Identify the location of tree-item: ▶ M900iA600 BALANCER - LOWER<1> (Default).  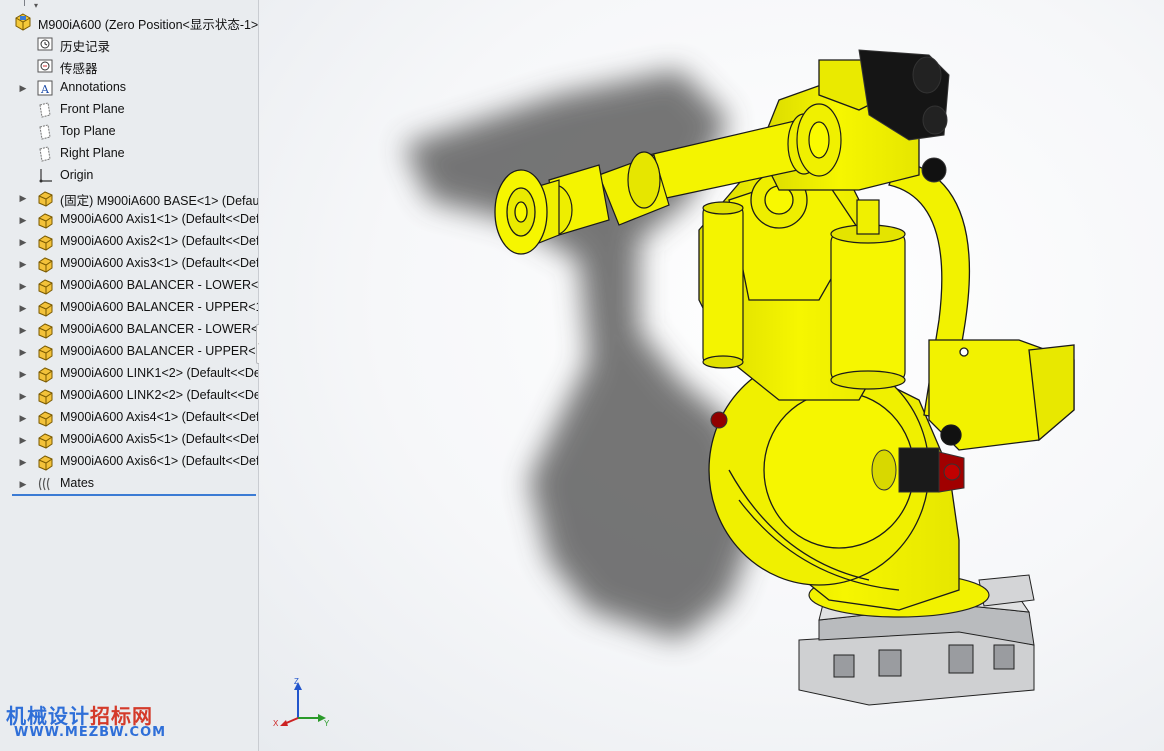
(129, 286).